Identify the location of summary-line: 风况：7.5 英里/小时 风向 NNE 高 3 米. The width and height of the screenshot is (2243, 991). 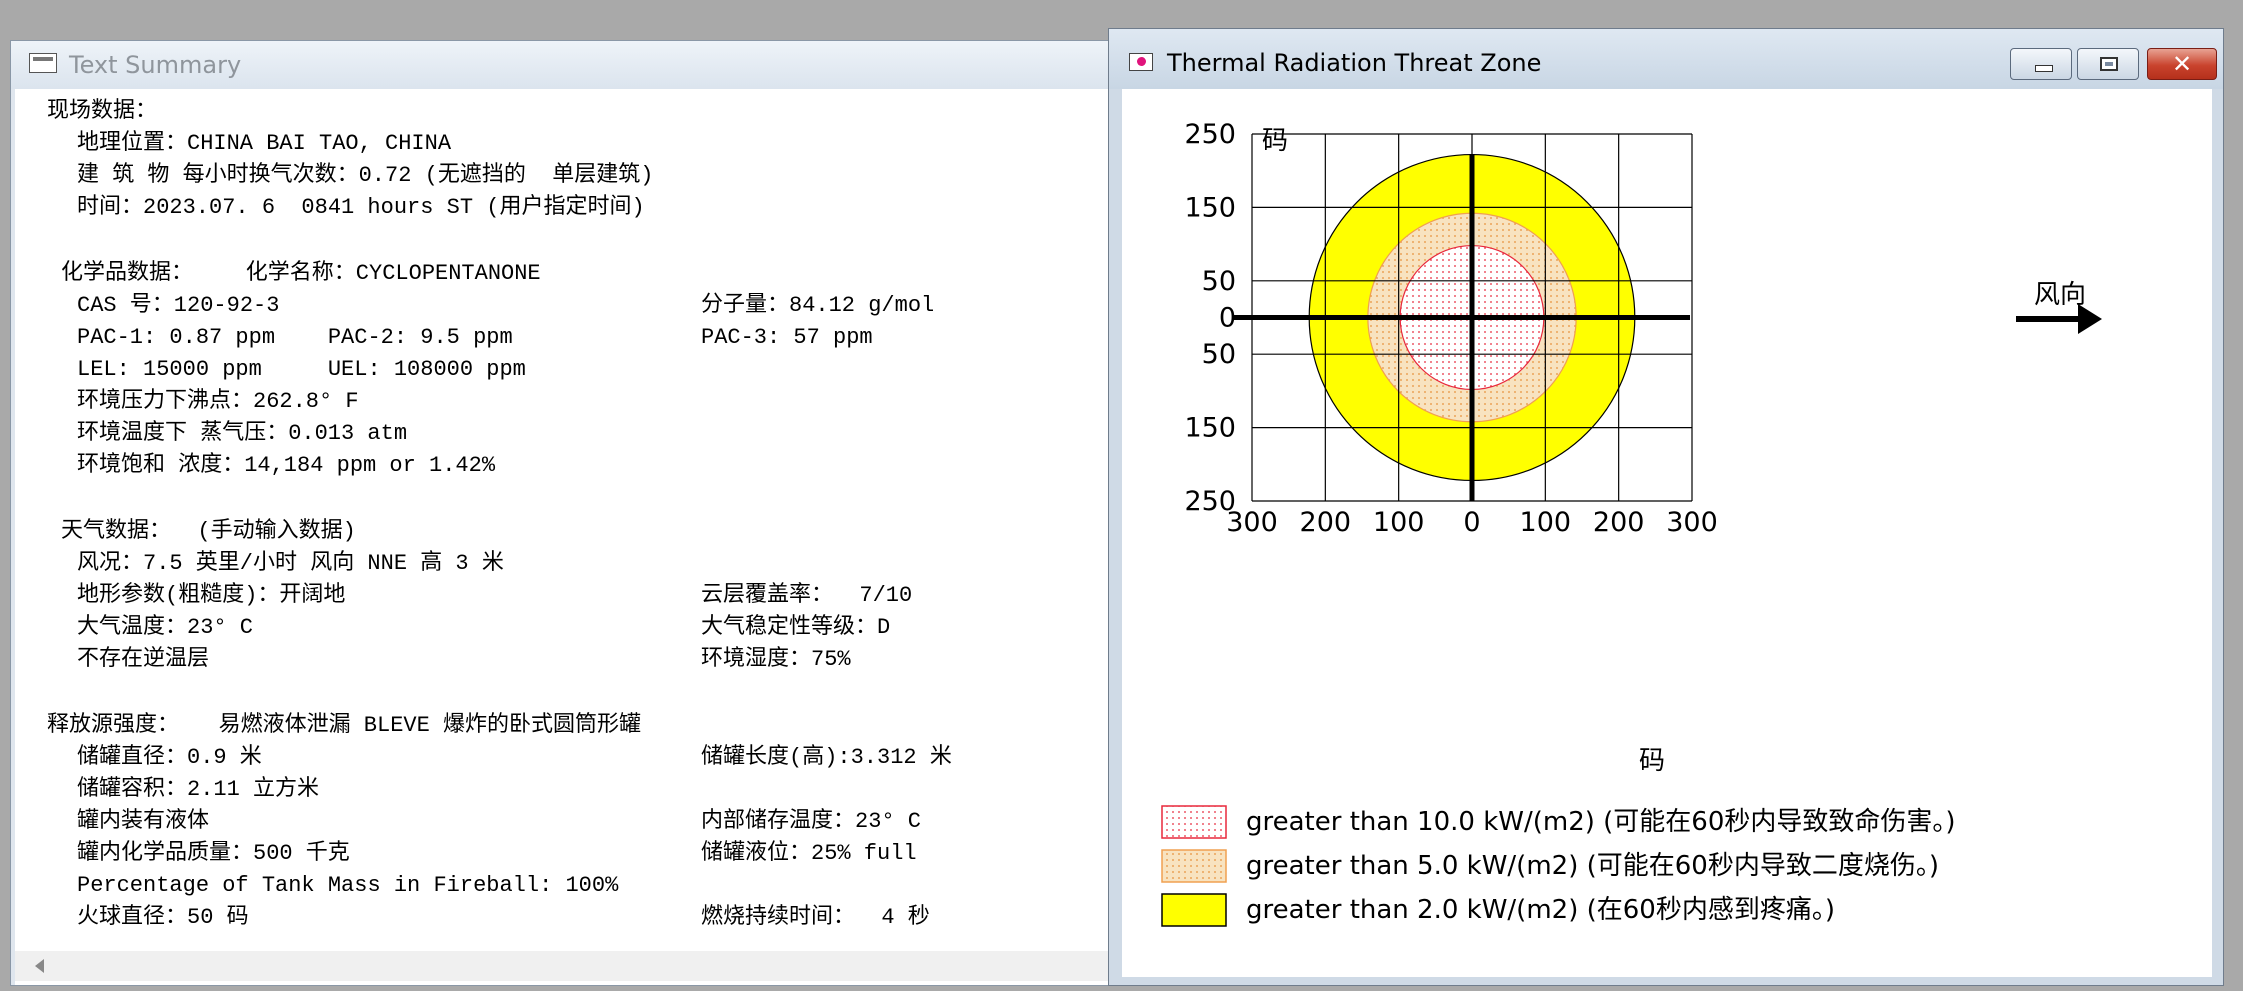
(290, 563).